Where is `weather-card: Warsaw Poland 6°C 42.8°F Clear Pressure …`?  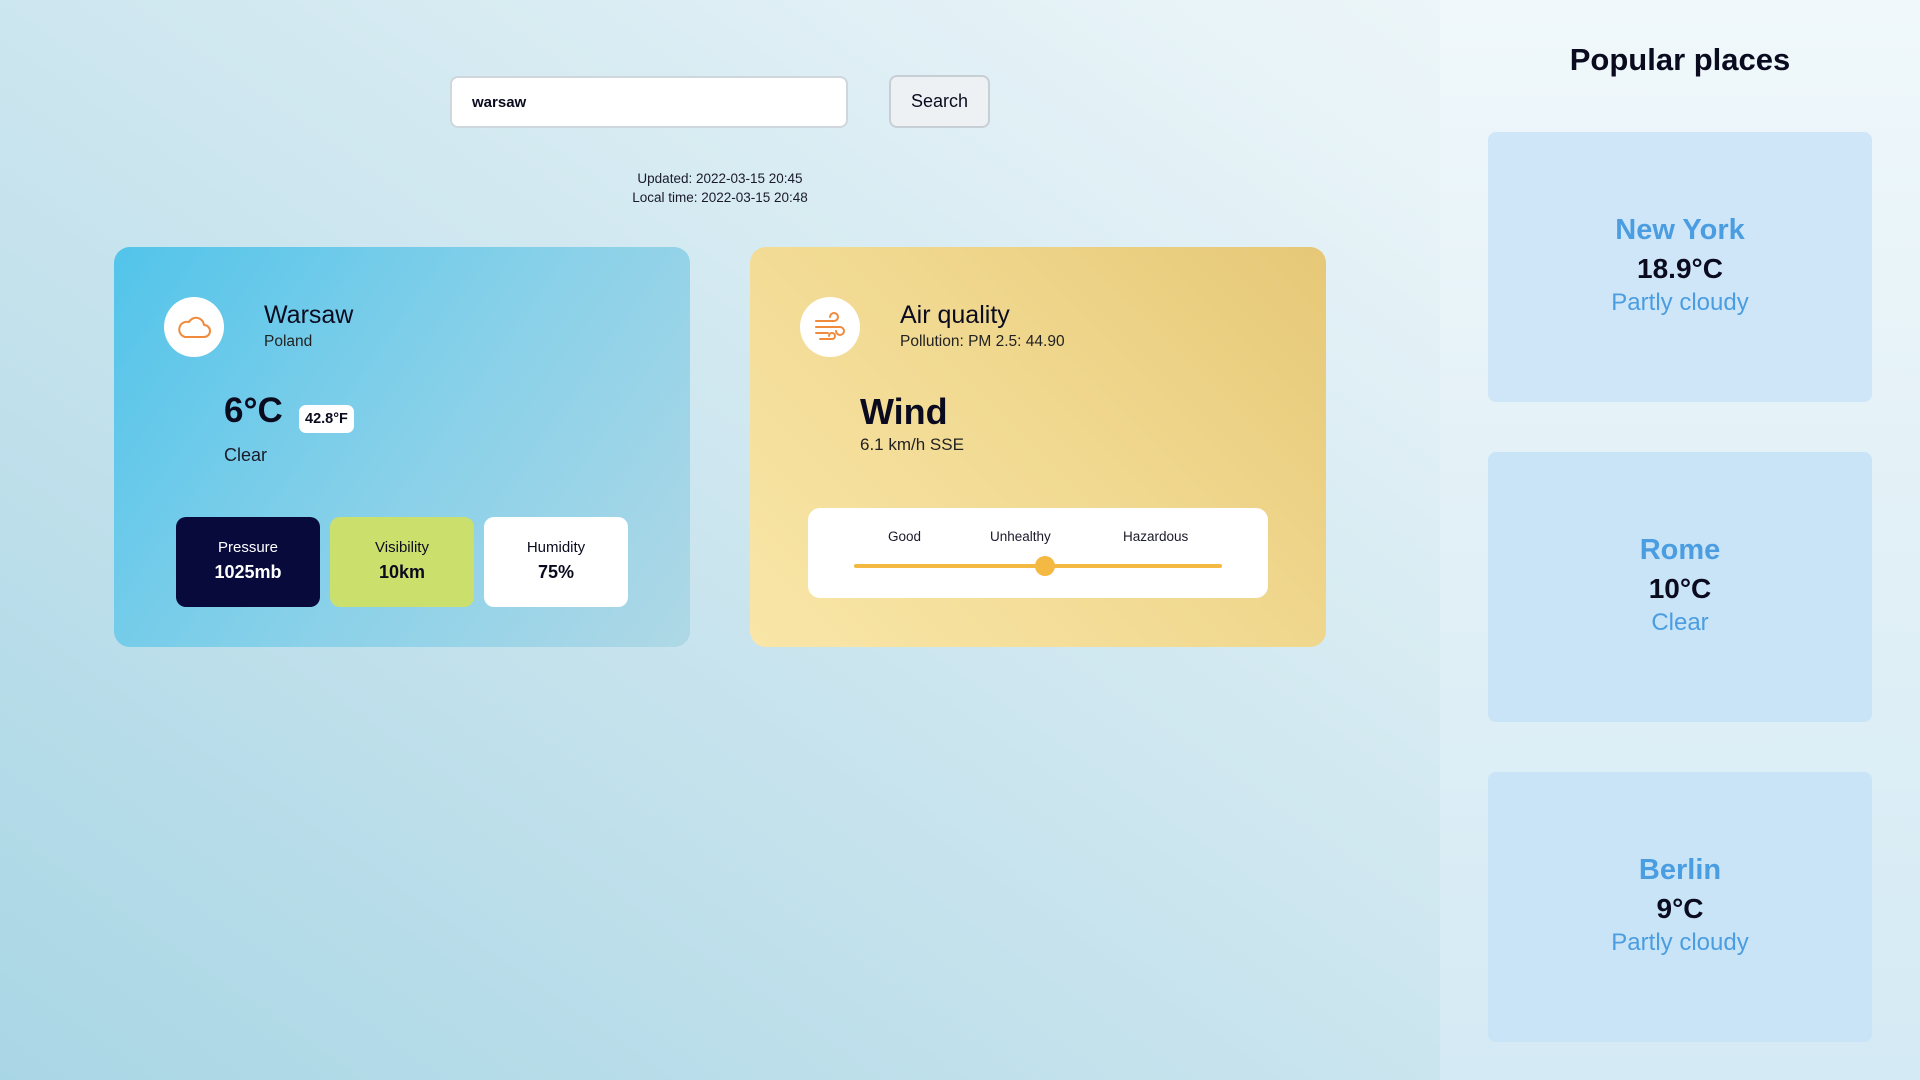 weather-card: Warsaw Poland 6°C 42.8°F Clear Pressure … is located at coordinates (402, 447).